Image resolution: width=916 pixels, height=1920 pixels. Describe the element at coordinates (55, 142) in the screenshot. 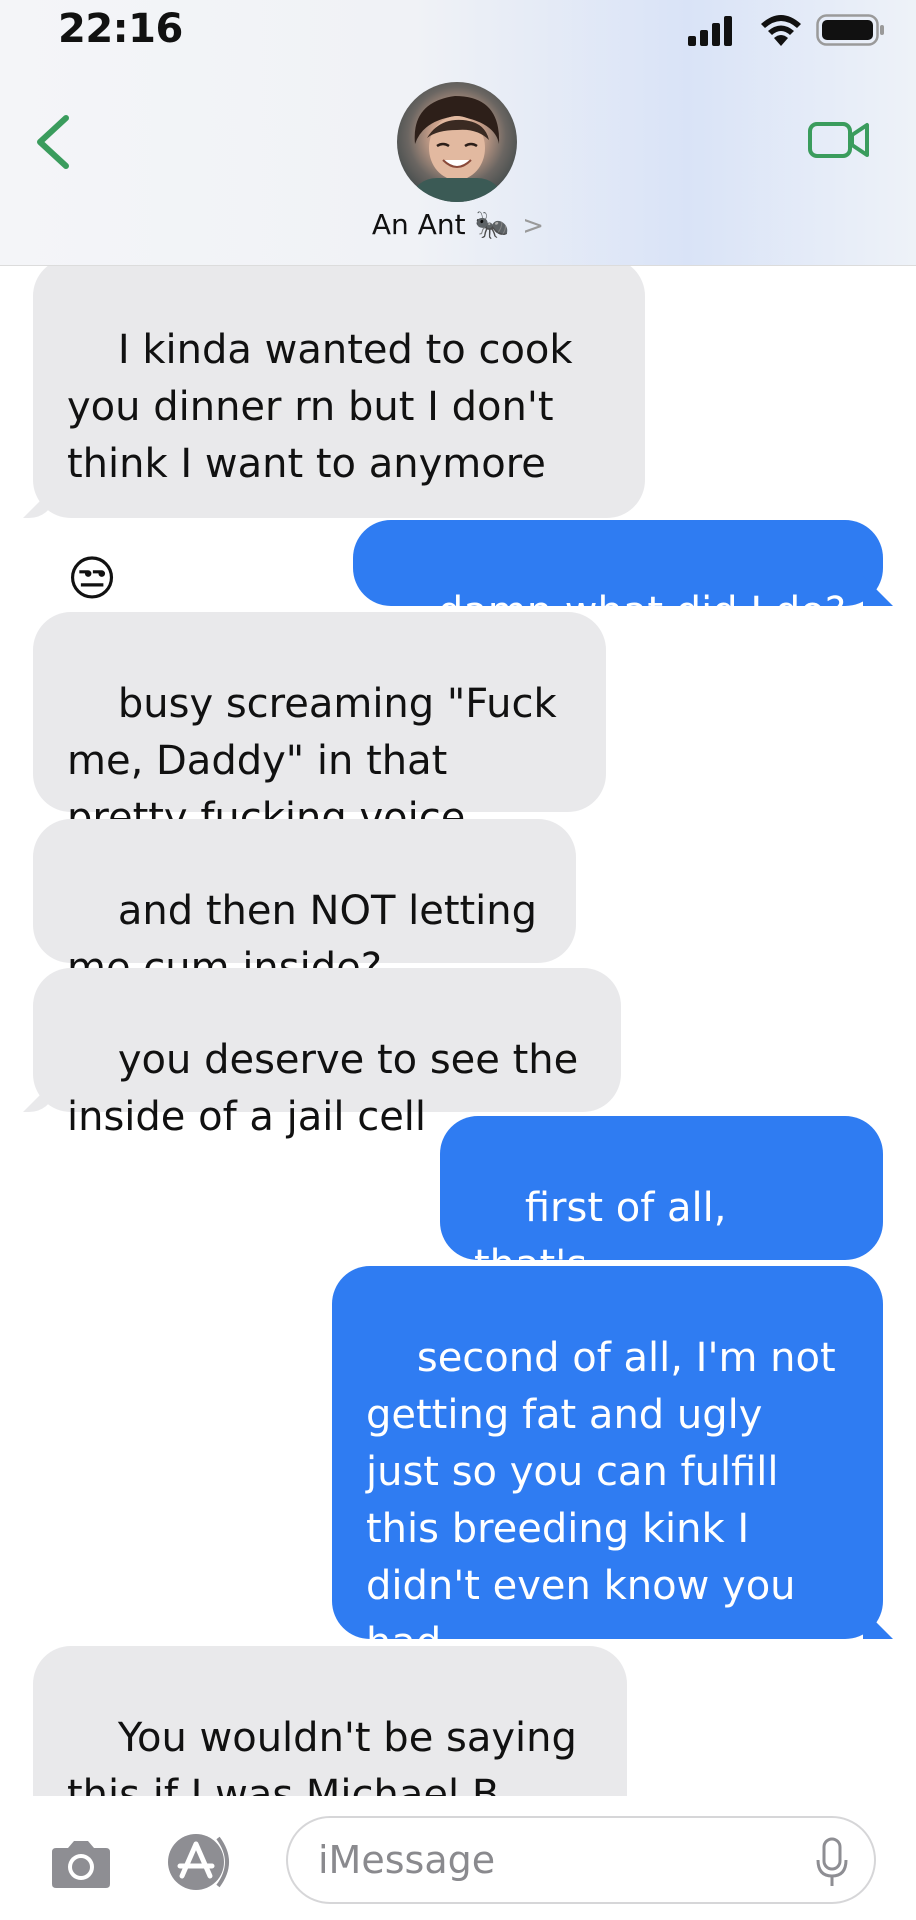

I see `back-chevron-icon` at that location.